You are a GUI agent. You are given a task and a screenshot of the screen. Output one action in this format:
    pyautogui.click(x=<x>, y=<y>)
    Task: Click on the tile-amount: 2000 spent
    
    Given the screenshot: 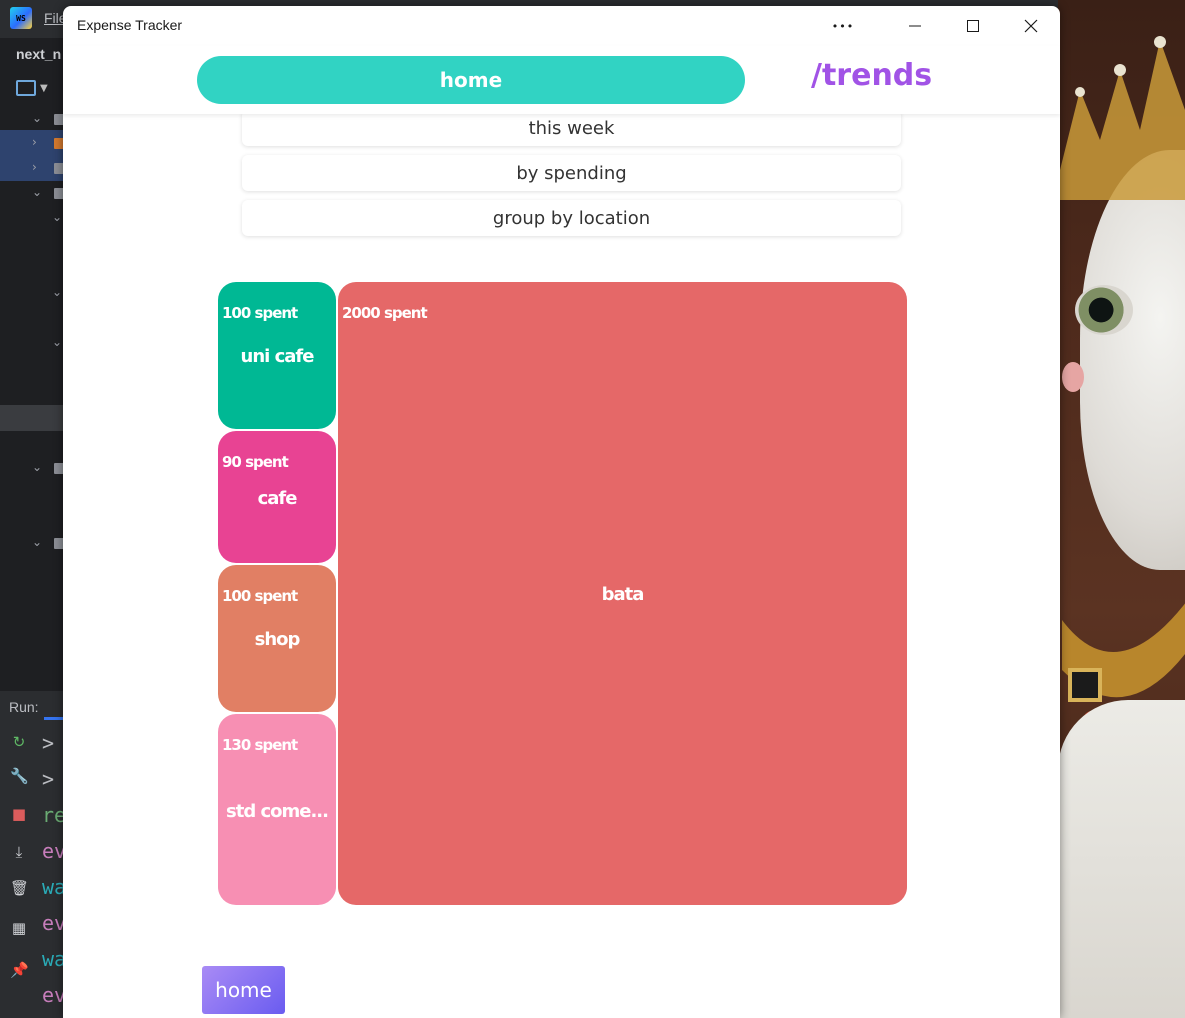 What is the action you would take?
    pyautogui.click(x=385, y=313)
    